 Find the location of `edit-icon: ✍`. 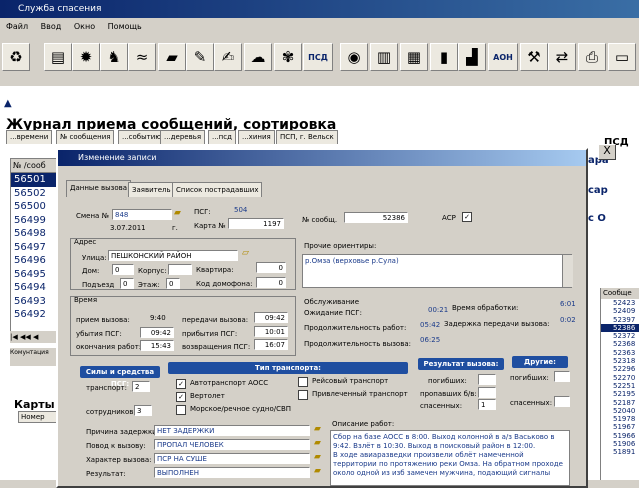

edit-icon: ✍ is located at coordinates (228, 57).